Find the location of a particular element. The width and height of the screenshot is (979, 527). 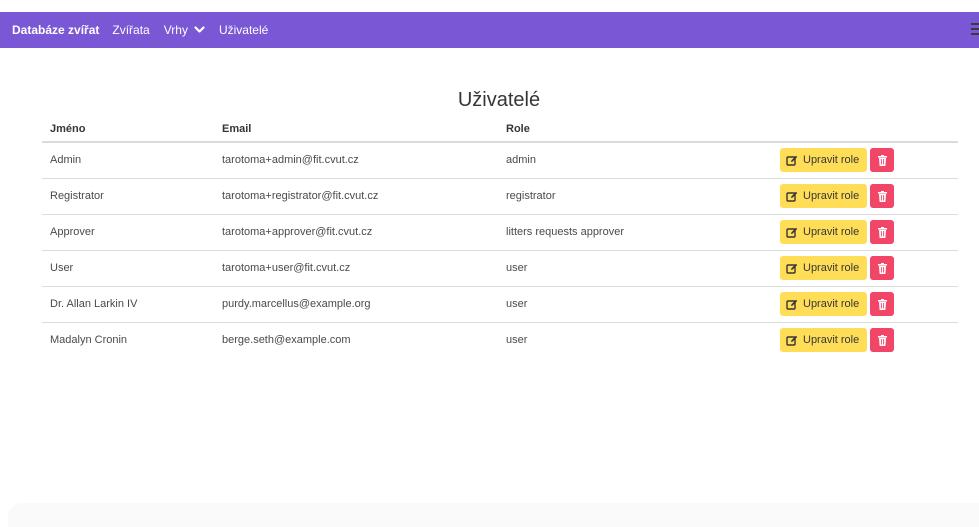

hamburger-menu-icon is located at coordinates (975, 30).